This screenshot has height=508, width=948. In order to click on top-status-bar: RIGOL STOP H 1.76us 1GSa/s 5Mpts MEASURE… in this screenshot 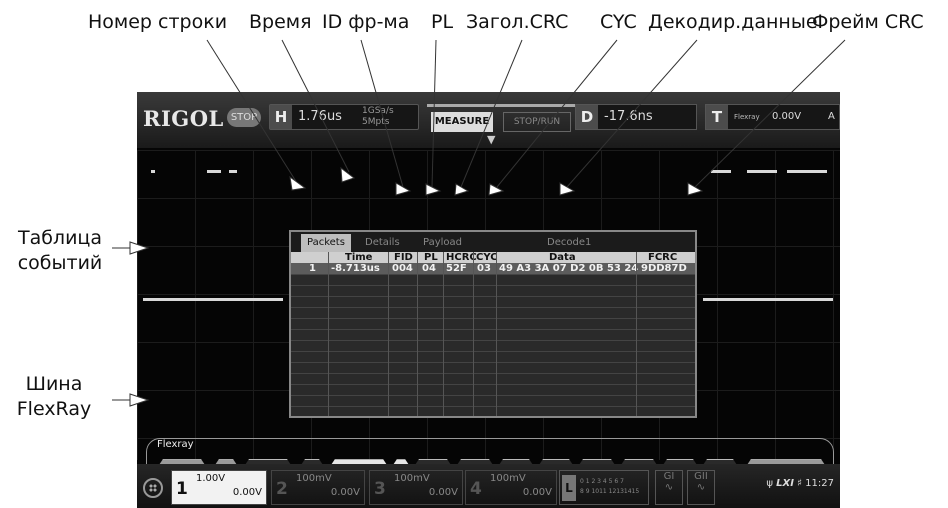, I will do `click(488, 120)`.